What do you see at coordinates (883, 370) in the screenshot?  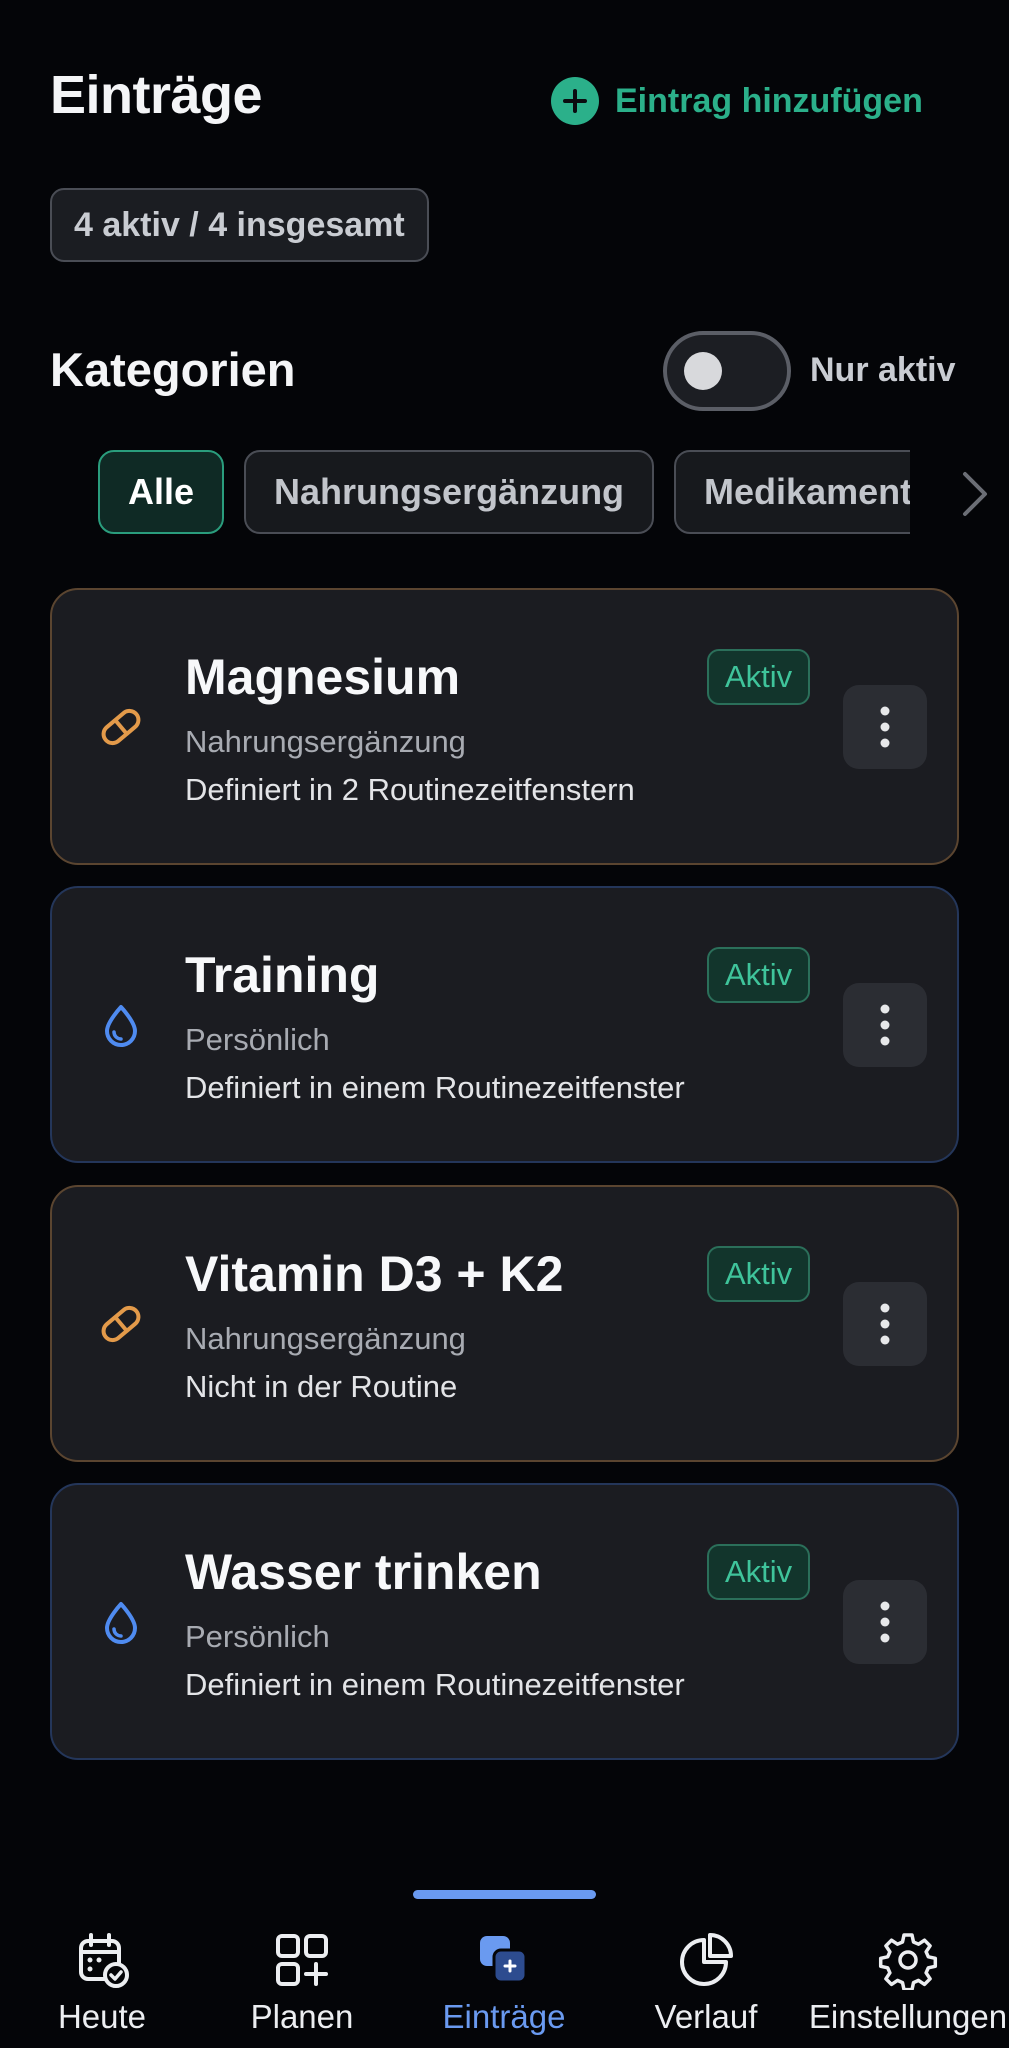 I see `active-only-label: Nur aktiv` at bounding box center [883, 370].